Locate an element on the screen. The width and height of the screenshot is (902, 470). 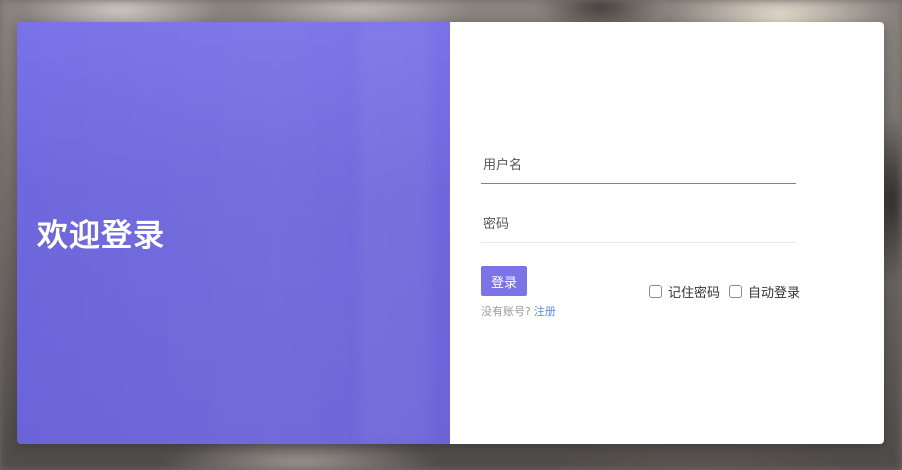
remember-password-label: 记住密码 is located at coordinates (694, 293).